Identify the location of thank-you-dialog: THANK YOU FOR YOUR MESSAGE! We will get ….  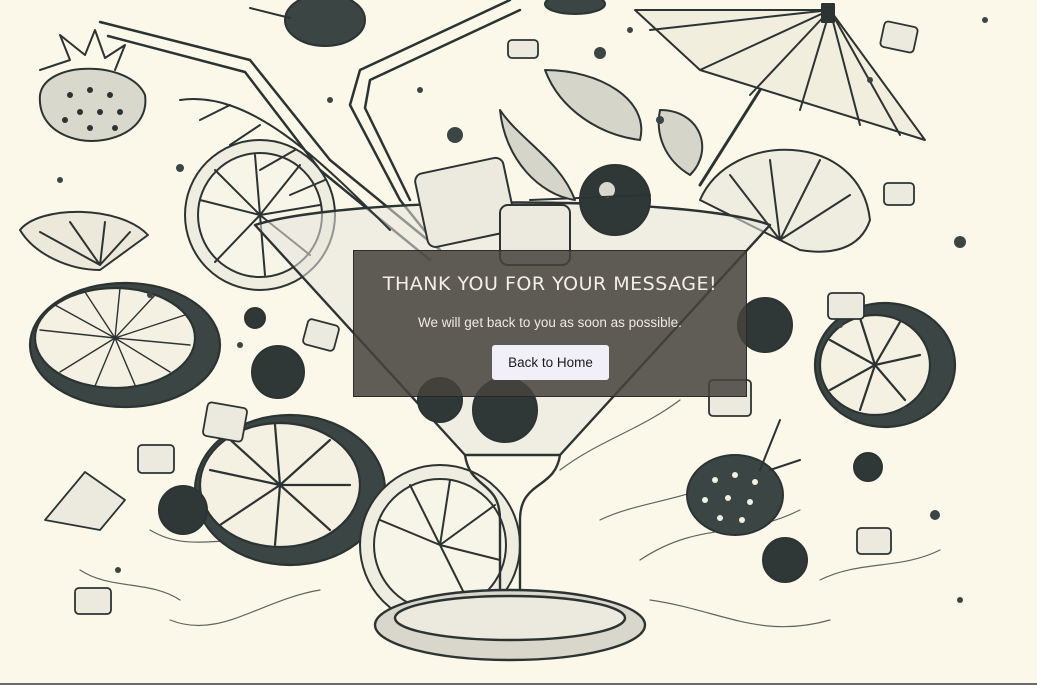
(550, 323).